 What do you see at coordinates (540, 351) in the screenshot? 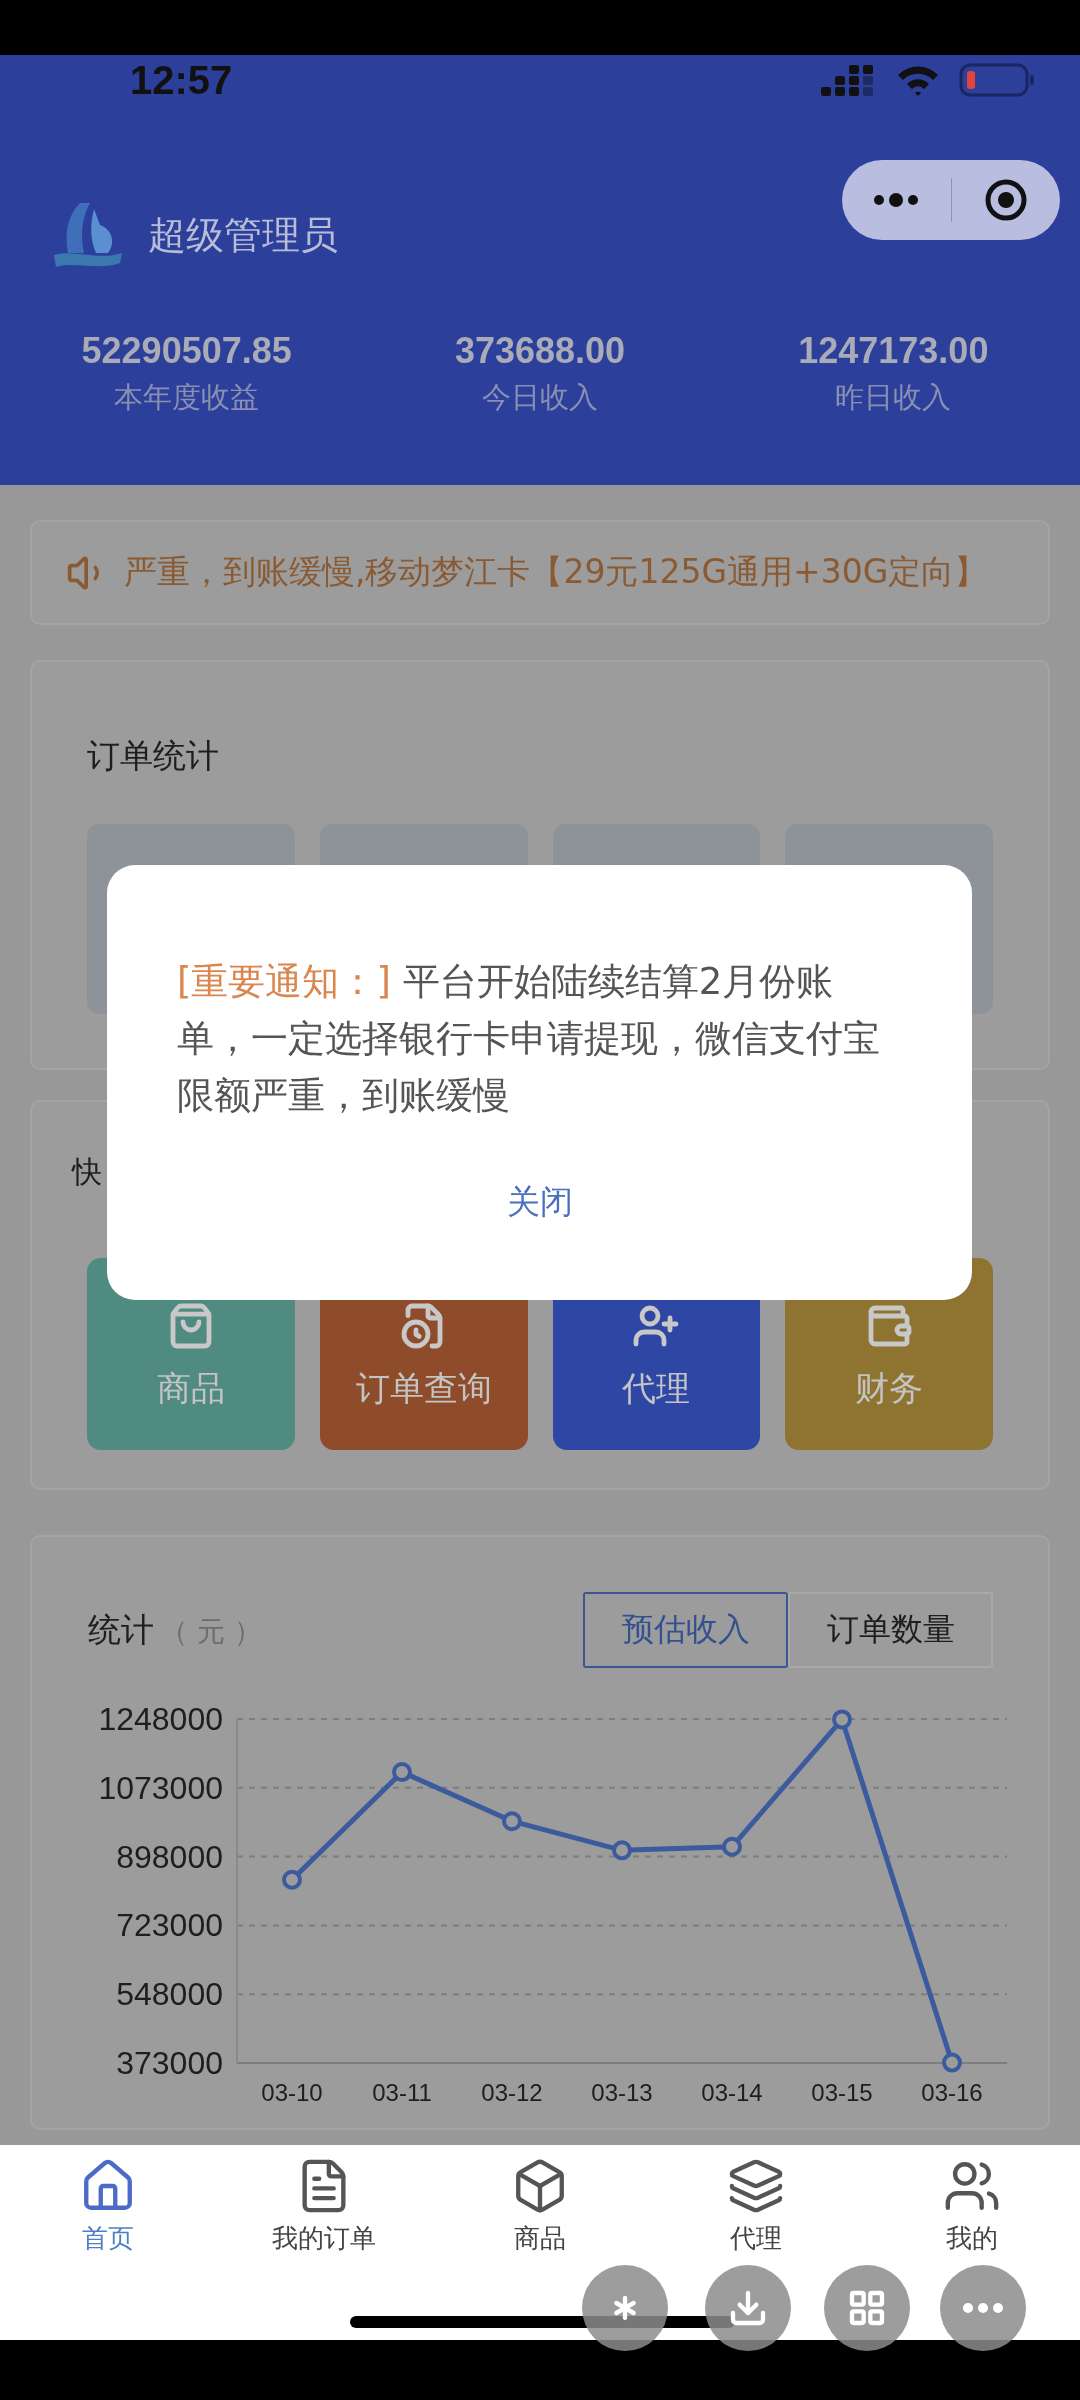
I see `stat-value: 373688.00` at bounding box center [540, 351].